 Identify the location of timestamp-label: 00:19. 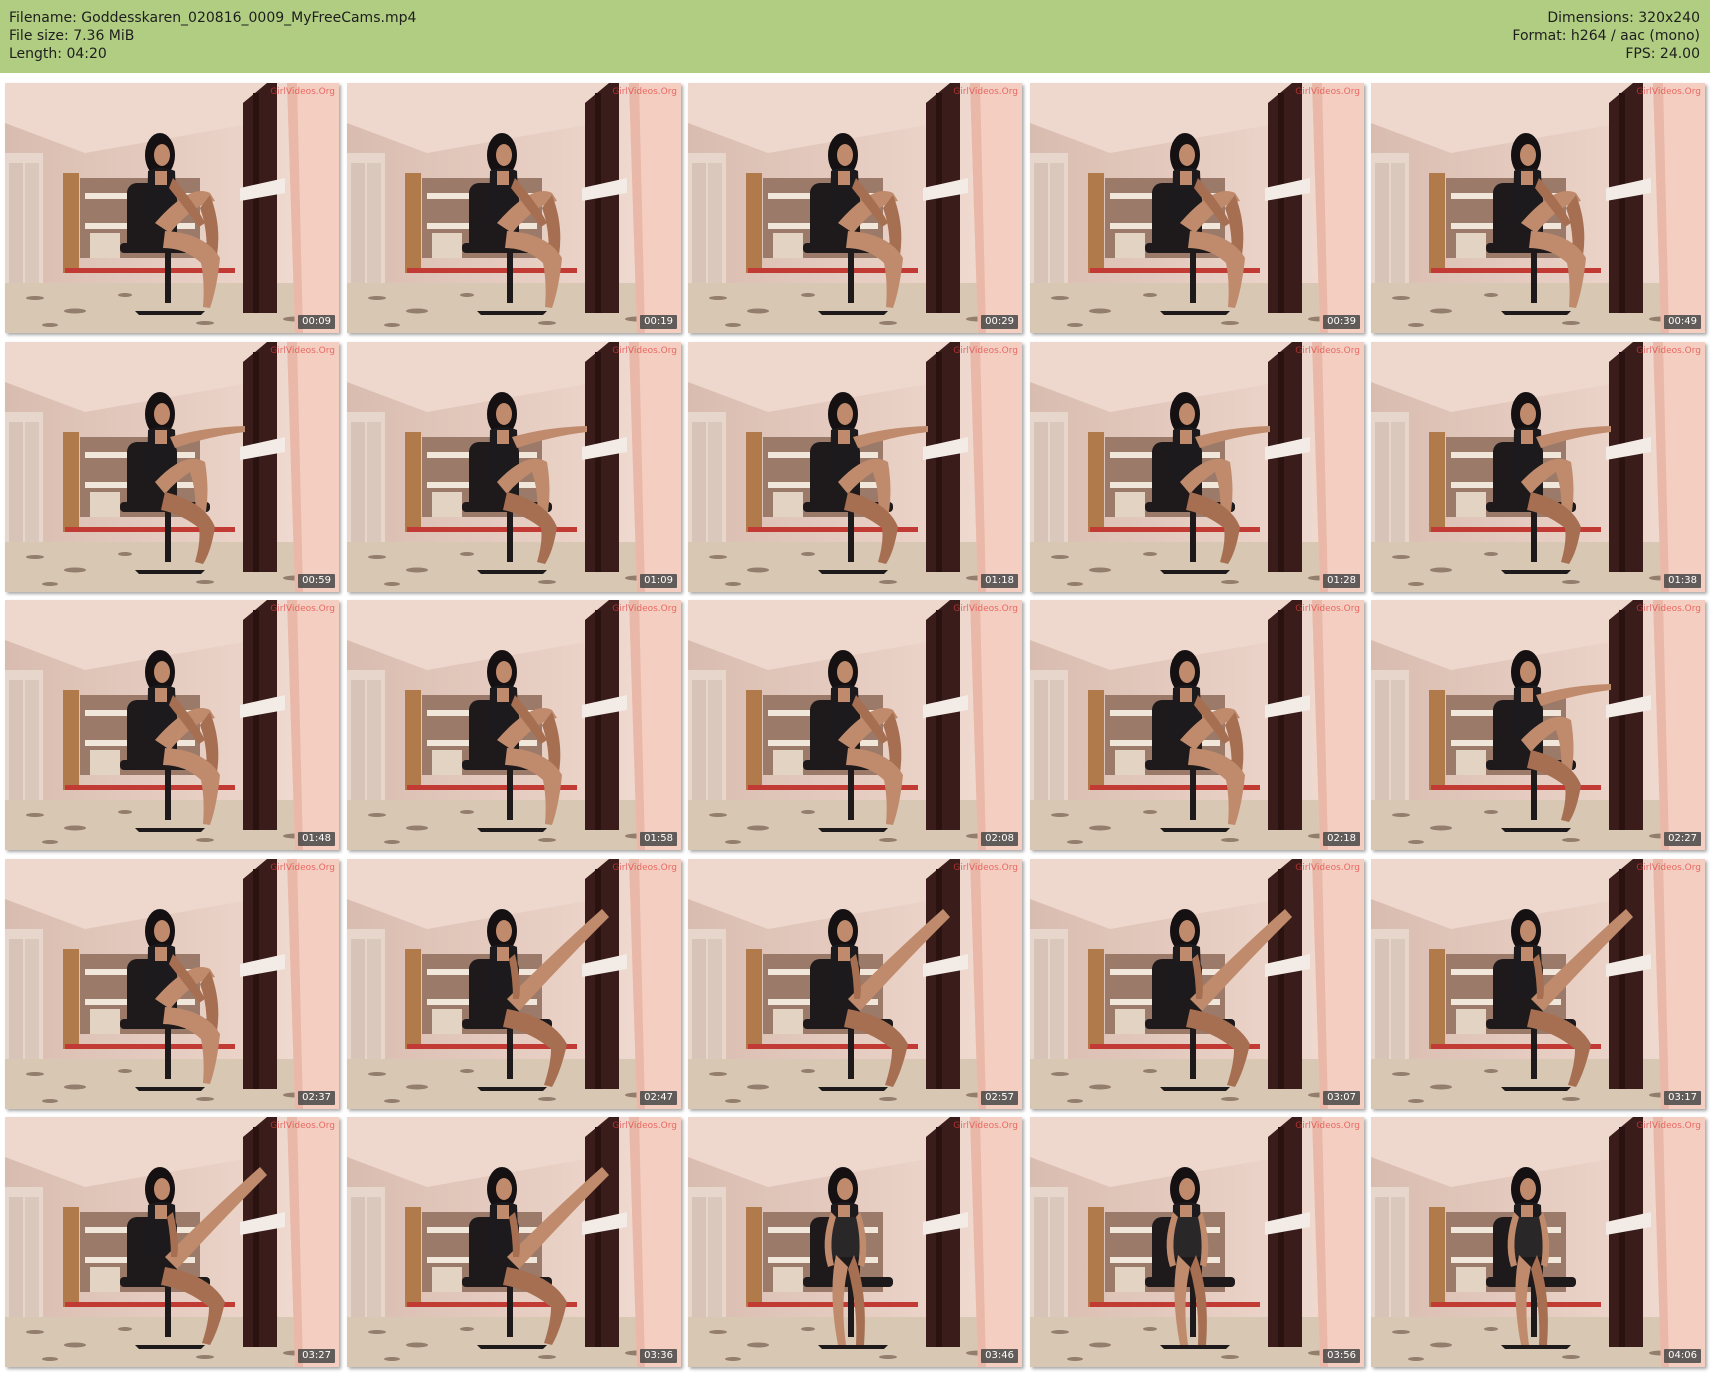
(658, 322).